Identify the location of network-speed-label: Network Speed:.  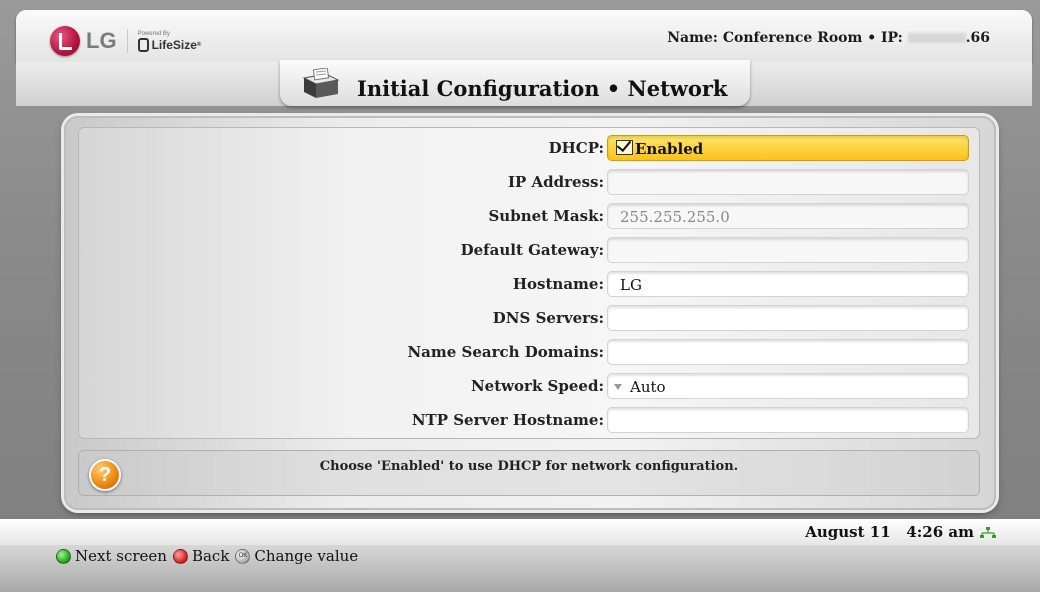
(537, 386).